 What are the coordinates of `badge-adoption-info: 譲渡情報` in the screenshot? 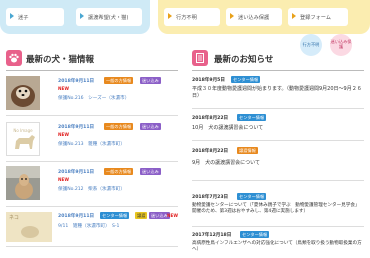 It's located at (247, 150).